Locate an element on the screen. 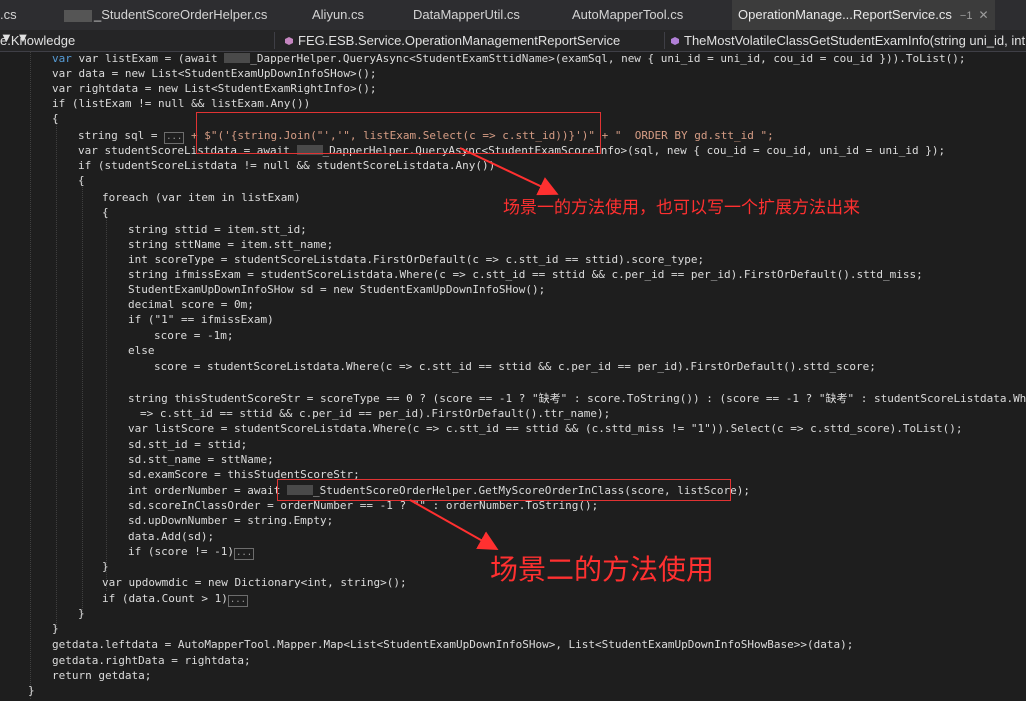  project-dropdown: e.Knowledge is located at coordinates (37, 40).